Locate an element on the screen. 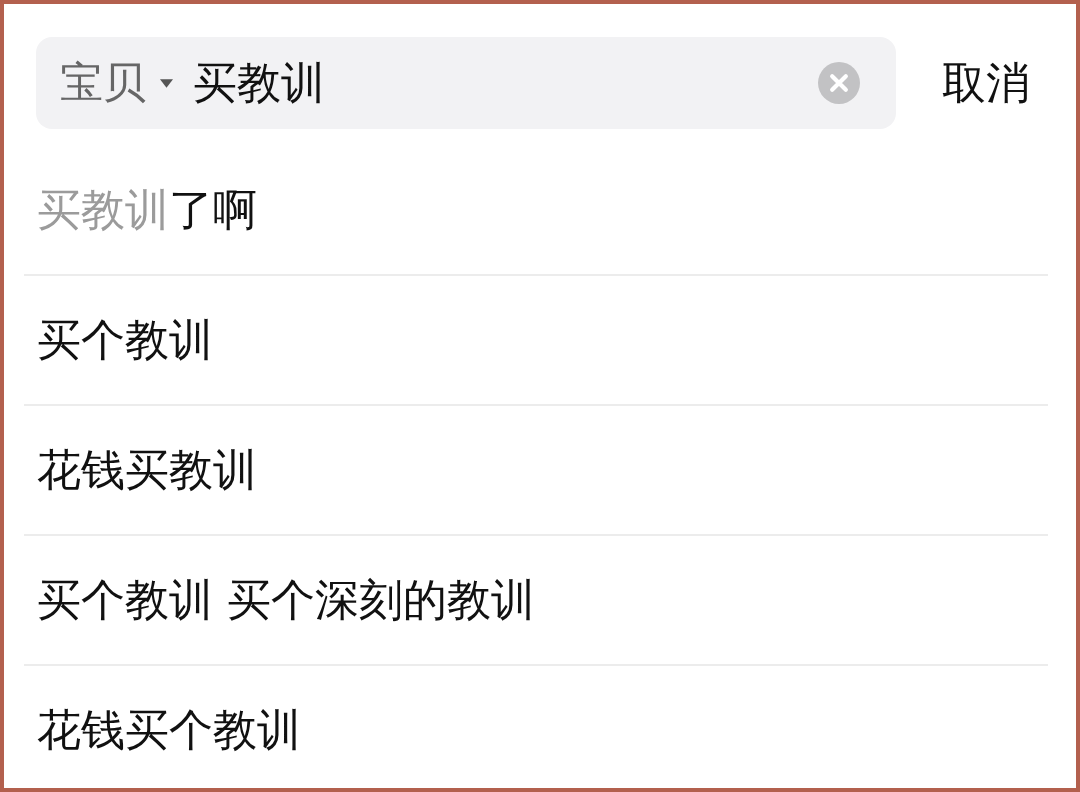 The image size is (1080, 792). suggestion-item: 花钱买教训 is located at coordinates (147, 470).